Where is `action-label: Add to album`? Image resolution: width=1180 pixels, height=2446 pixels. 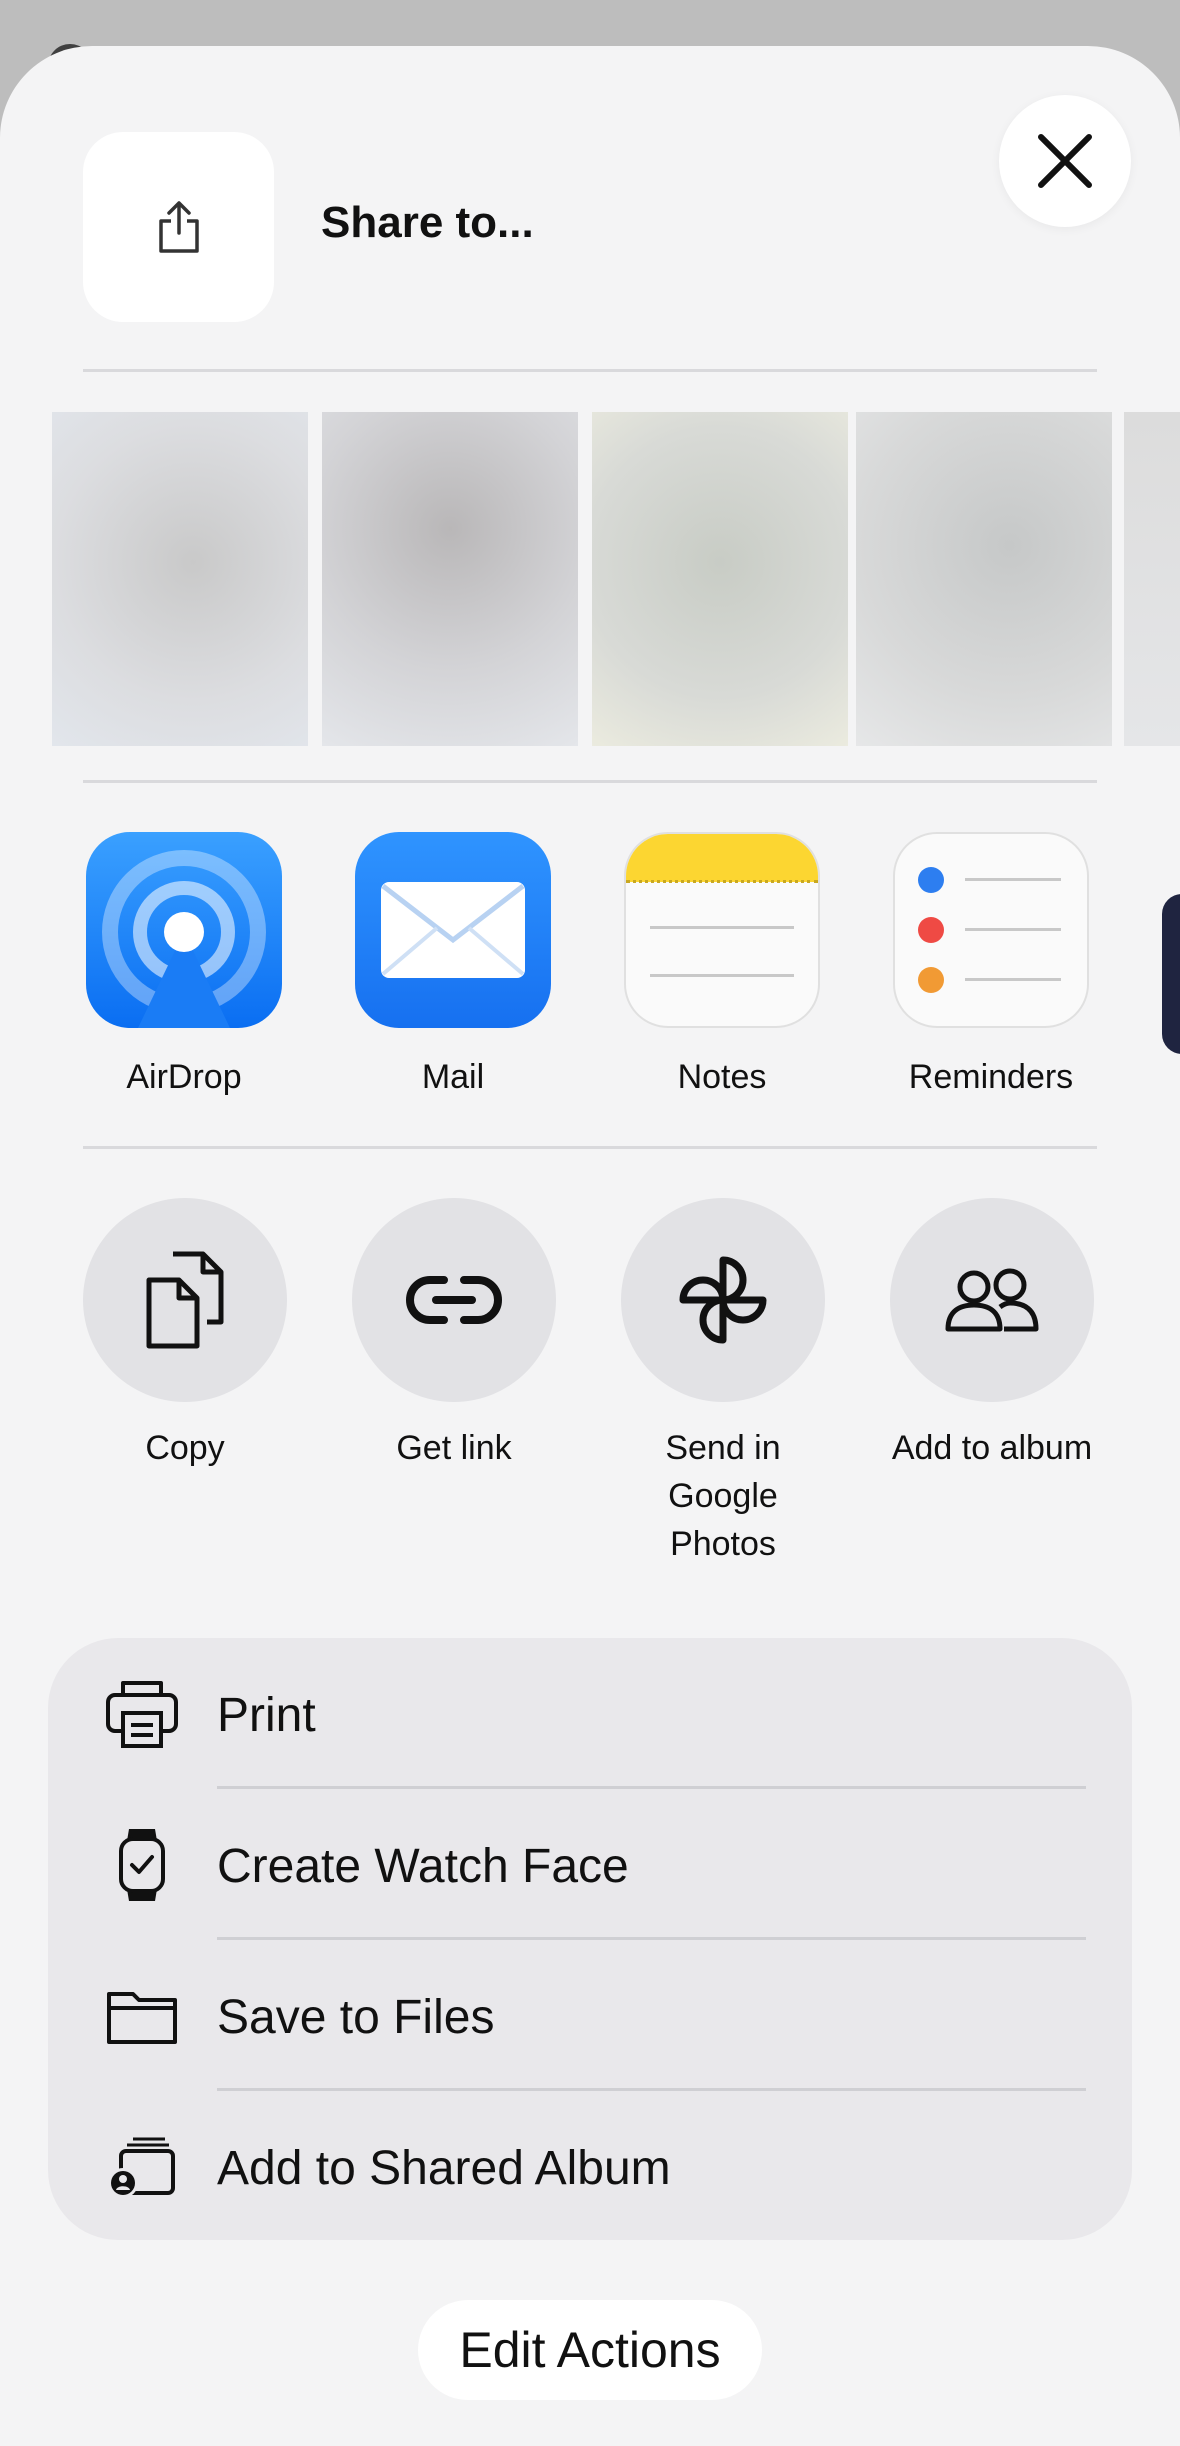 action-label: Add to album is located at coordinates (992, 1448).